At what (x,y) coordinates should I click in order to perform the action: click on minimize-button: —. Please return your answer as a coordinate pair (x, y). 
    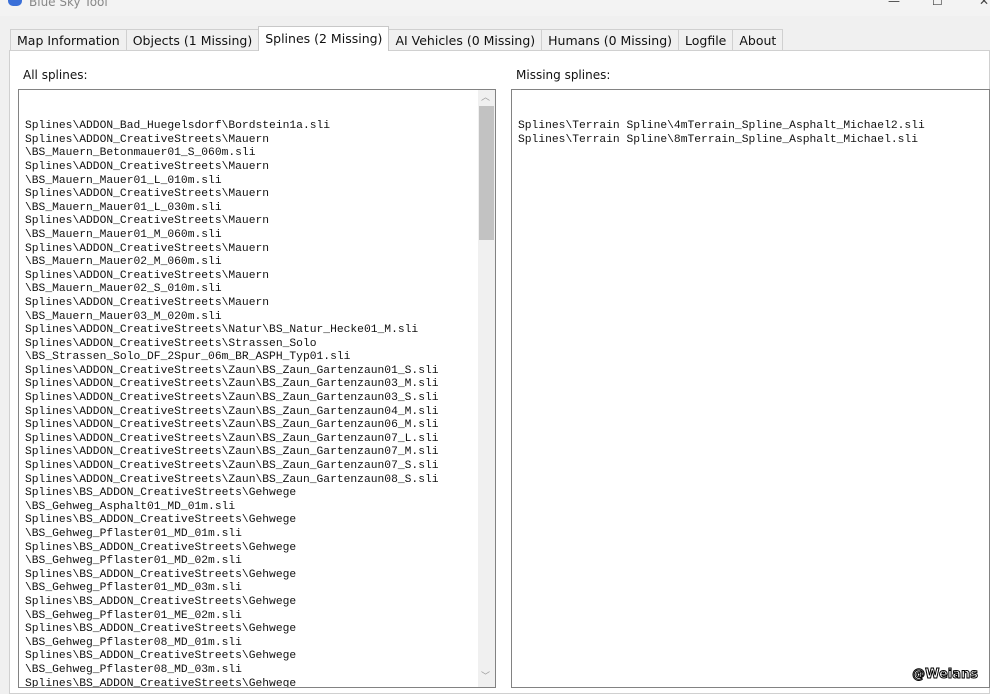
    Looking at the image, I should click on (894, 4).